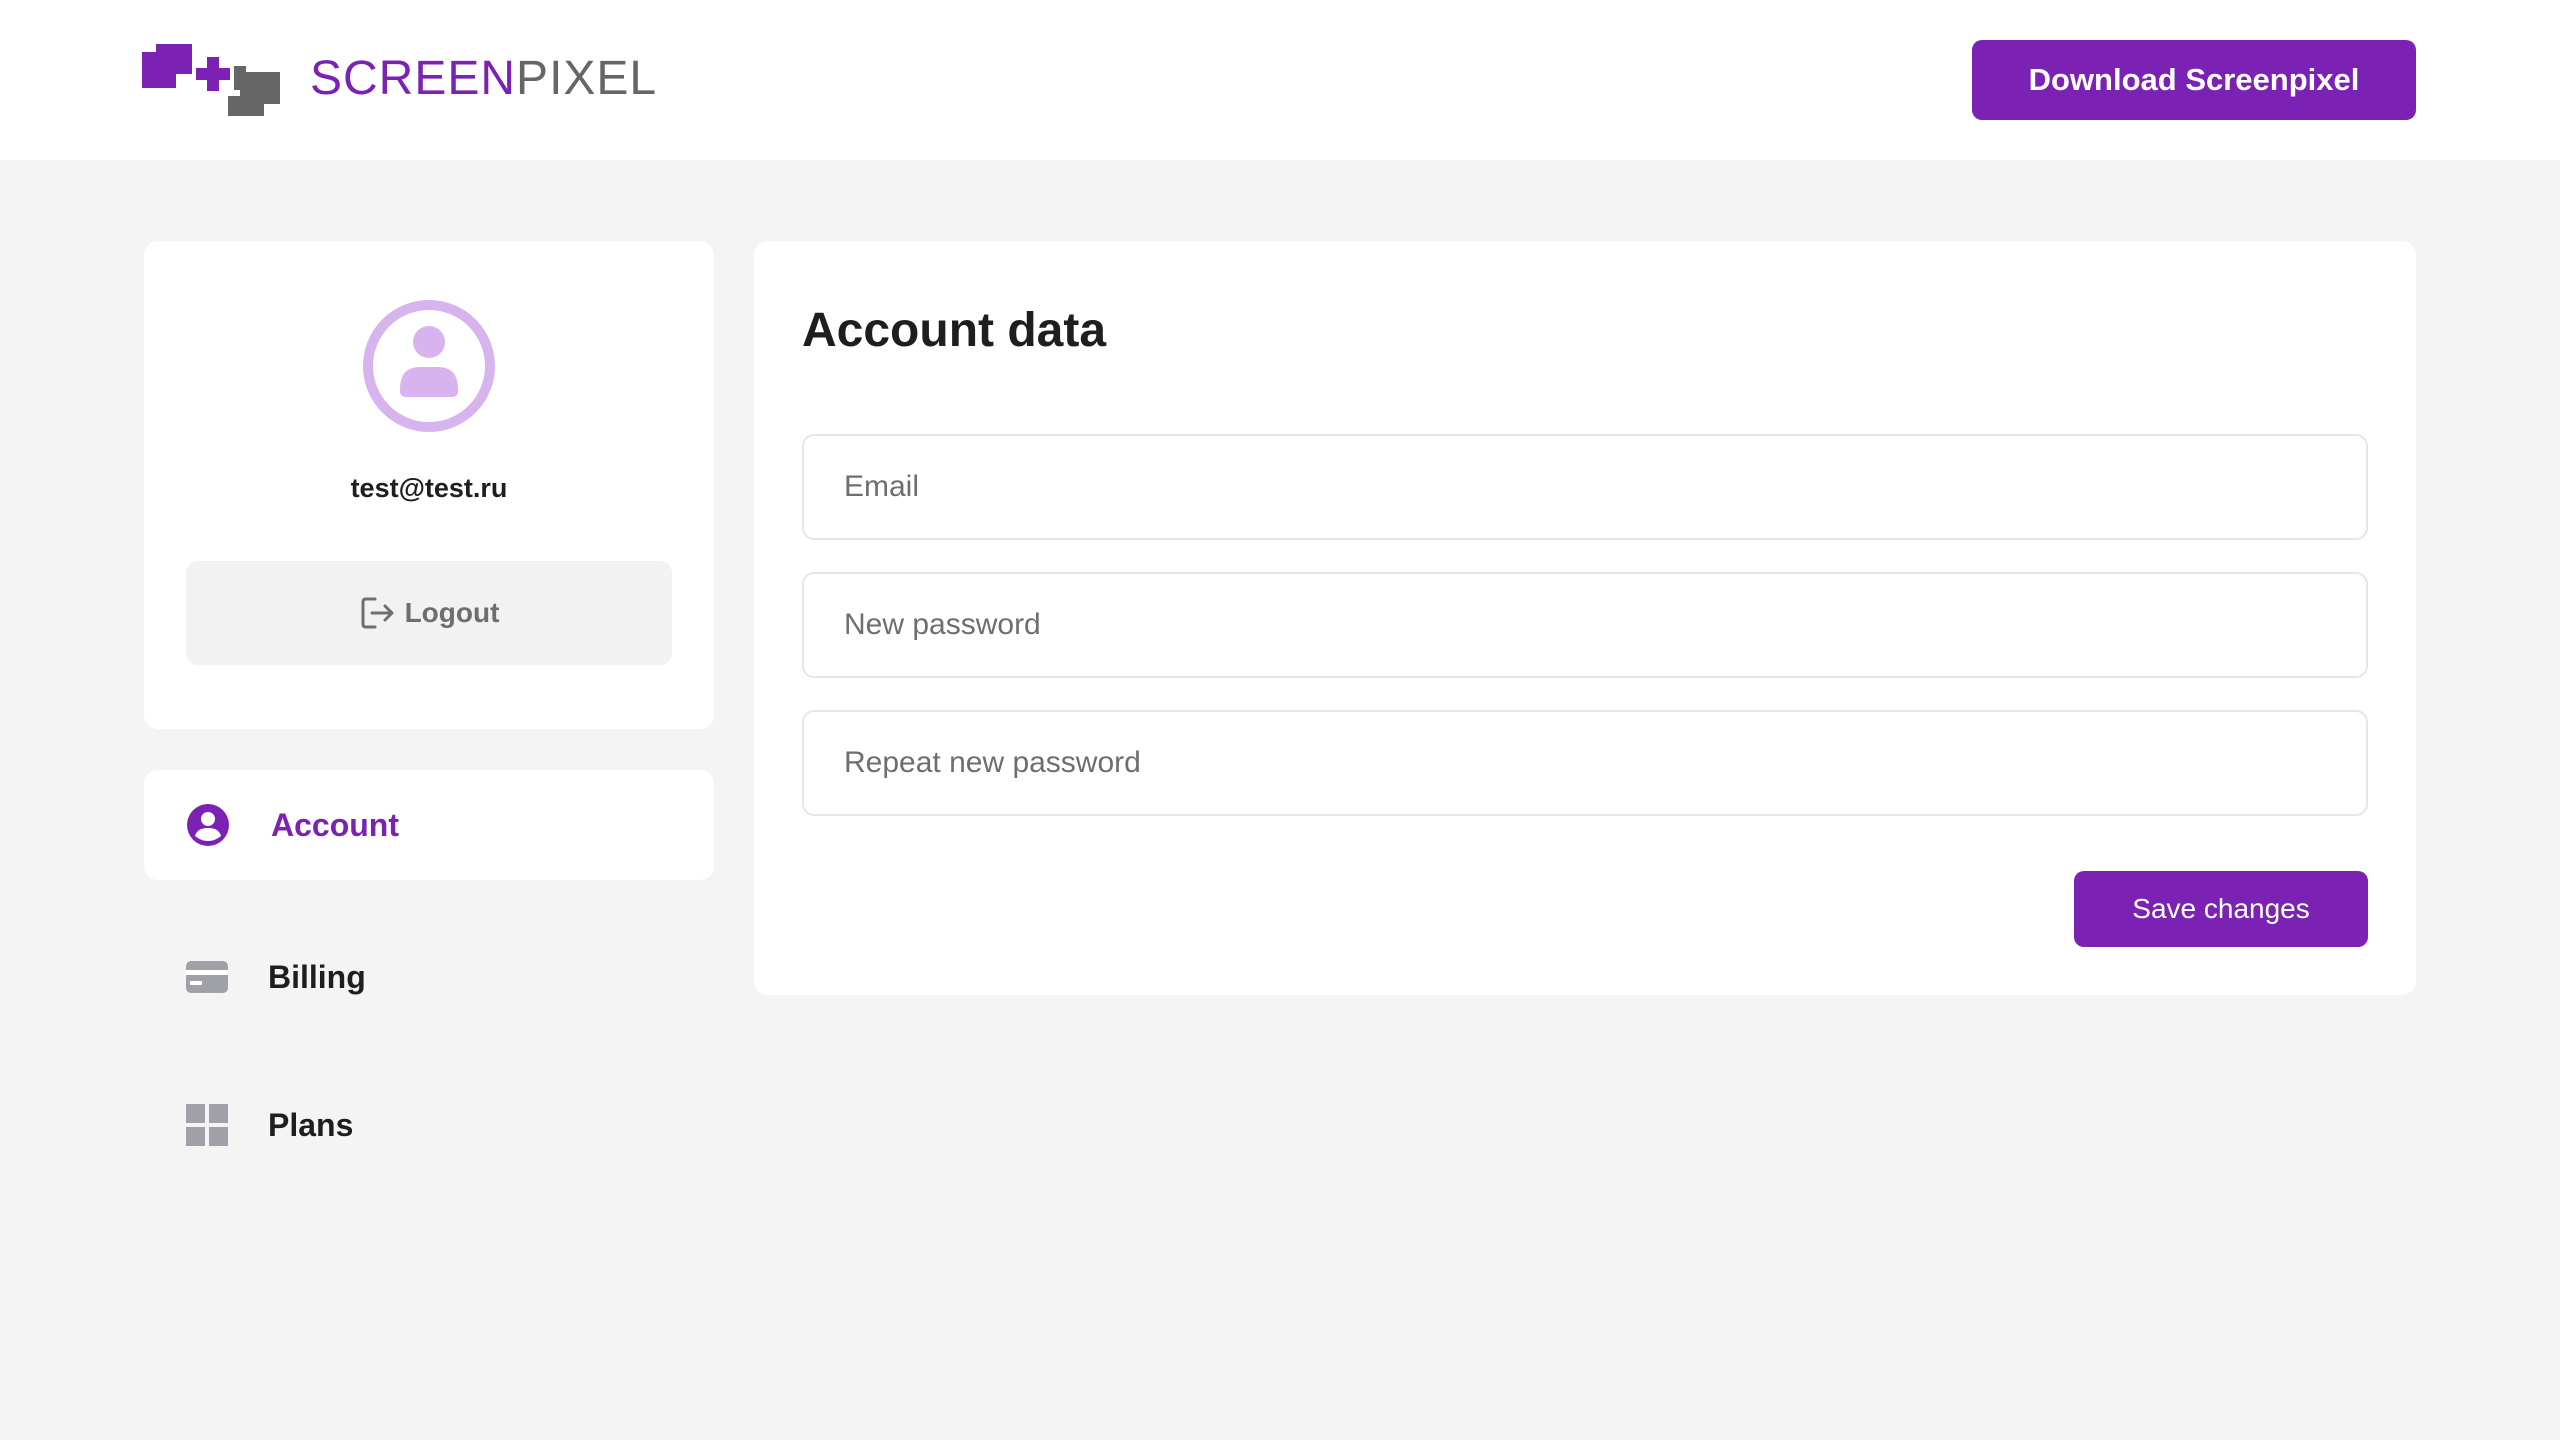  Describe the element at coordinates (317, 976) in the screenshot. I see `sidebar-item-label: Billing` at that location.